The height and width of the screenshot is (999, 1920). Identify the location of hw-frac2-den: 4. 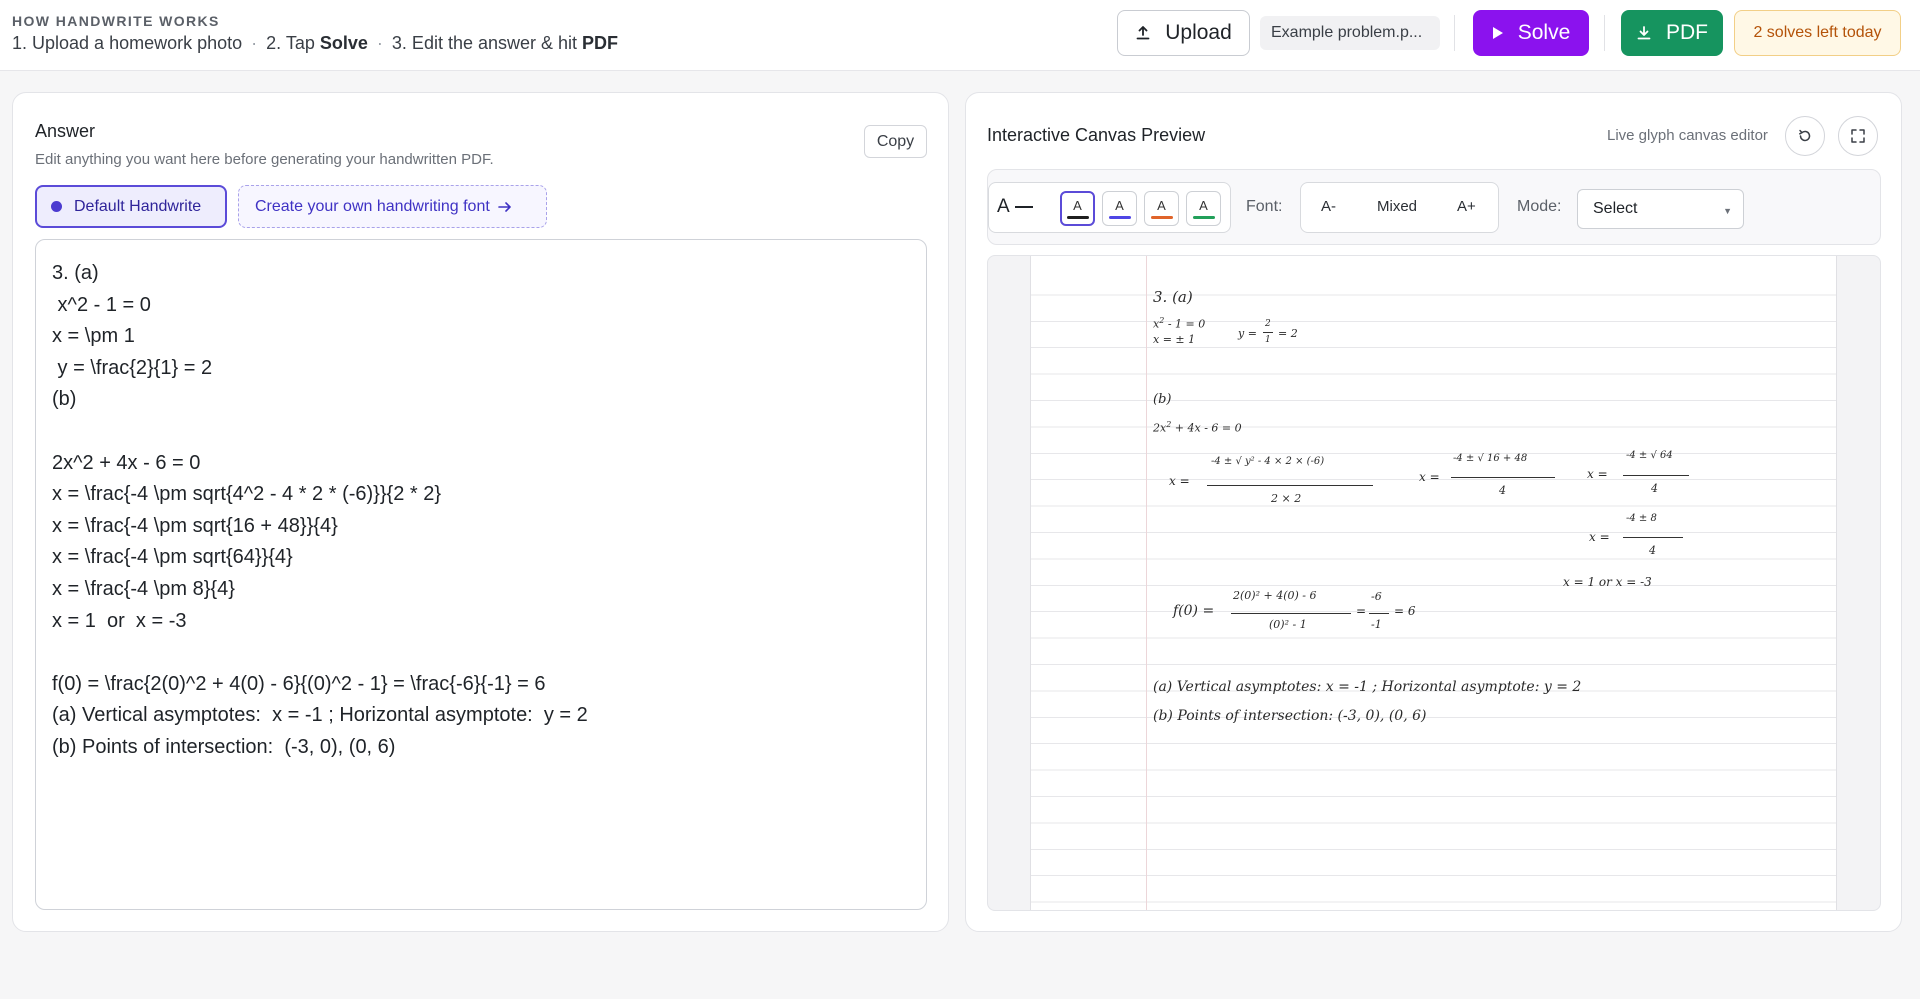
(1502, 490).